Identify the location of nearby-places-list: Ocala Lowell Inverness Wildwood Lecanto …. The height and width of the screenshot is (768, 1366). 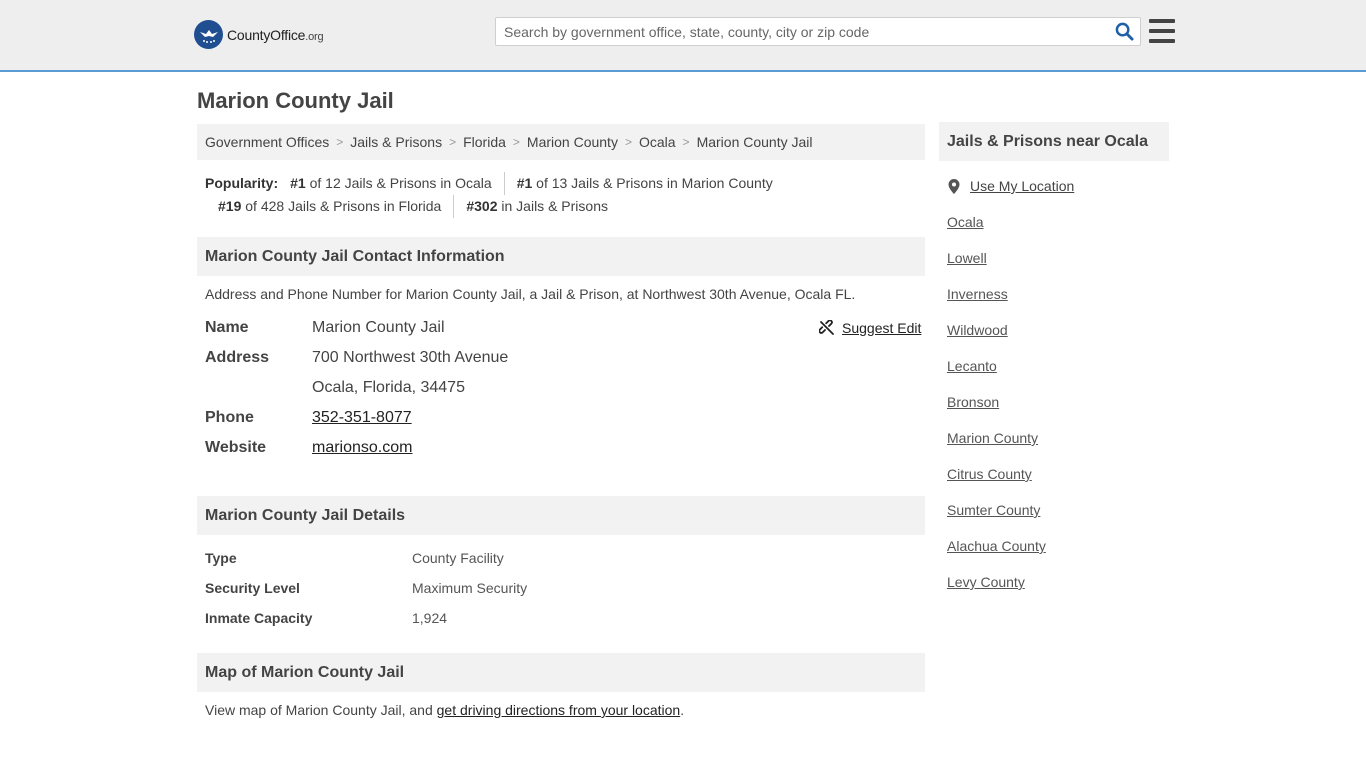
(996, 412).